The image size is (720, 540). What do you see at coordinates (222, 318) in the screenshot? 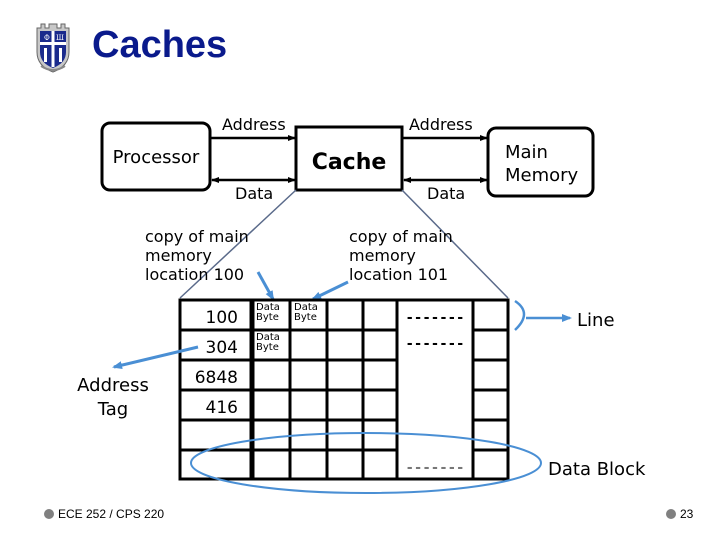
I see `address-tag-value: 100` at bounding box center [222, 318].